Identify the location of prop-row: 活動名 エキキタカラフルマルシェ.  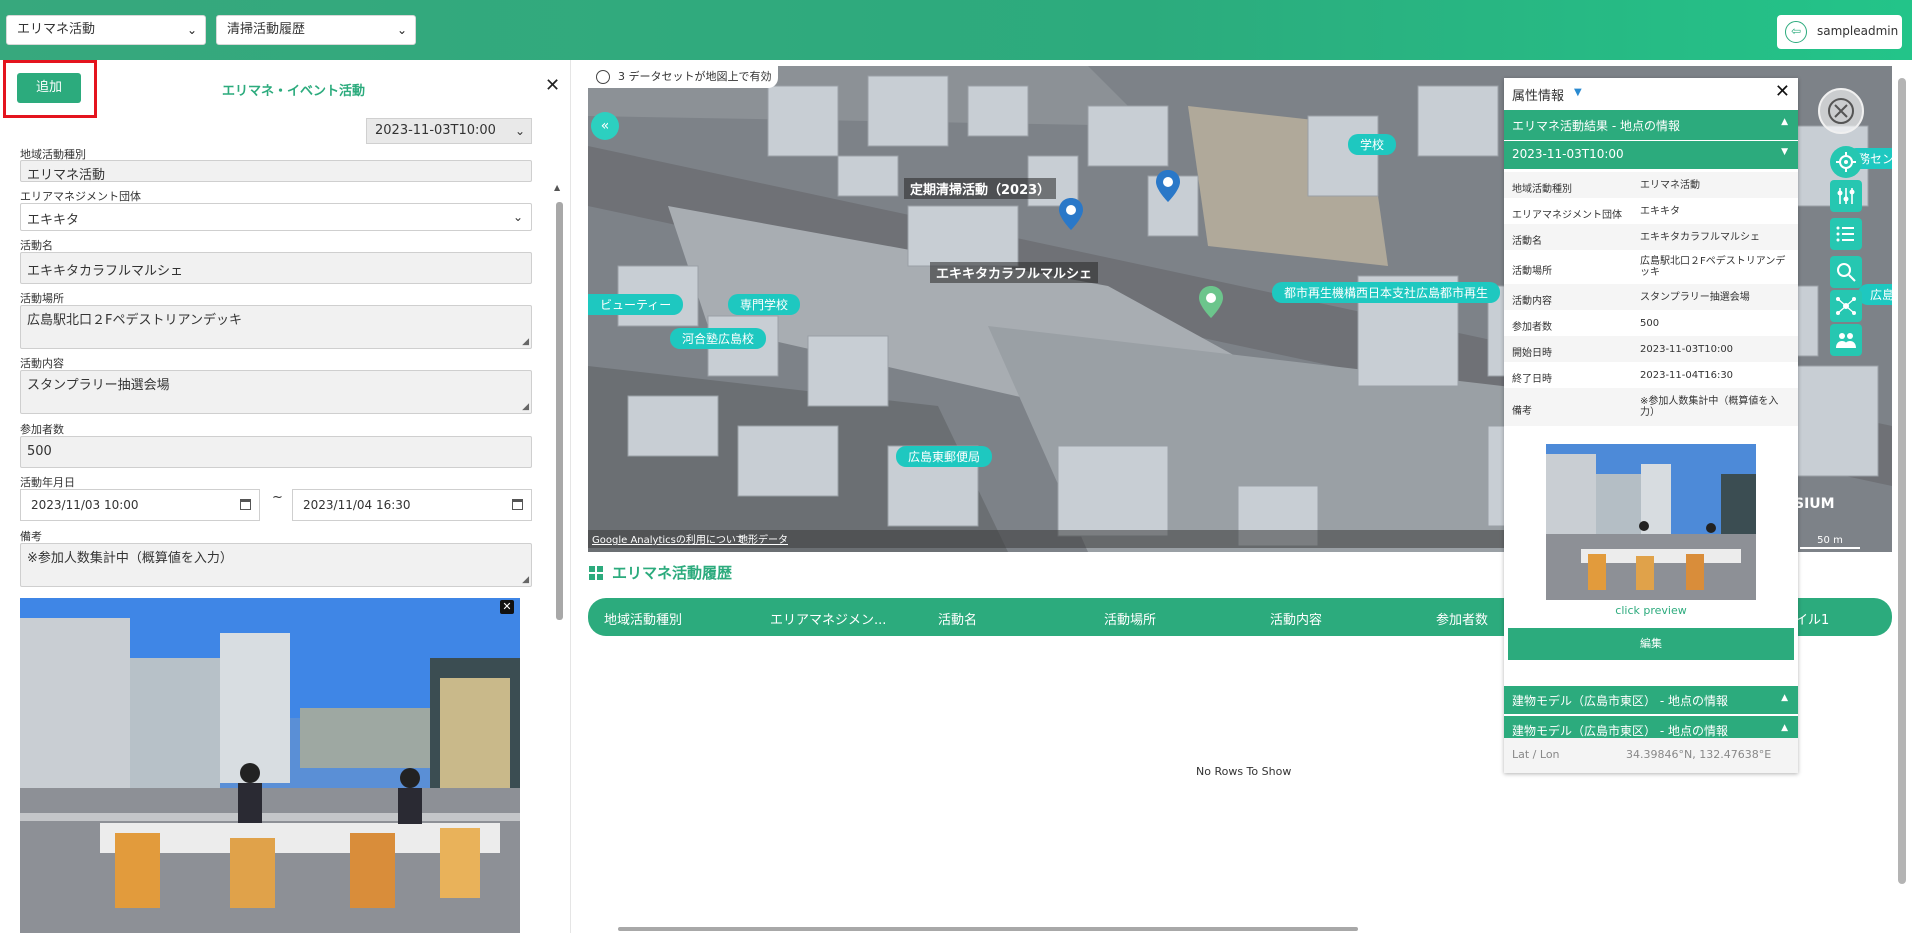
(1651, 237).